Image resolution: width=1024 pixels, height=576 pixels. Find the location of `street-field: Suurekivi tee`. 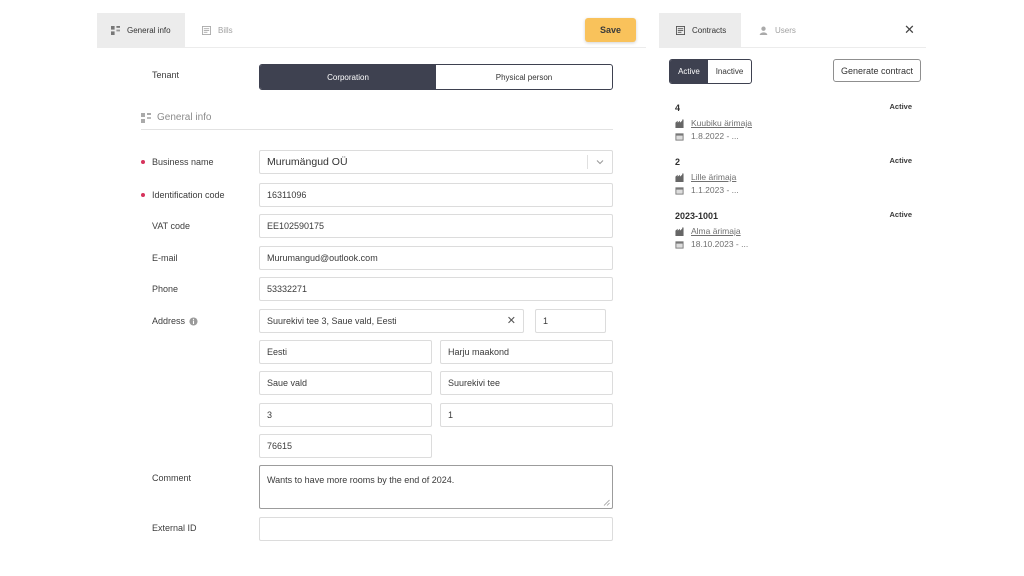

street-field: Suurekivi tee is located at coordinates (526, 383).